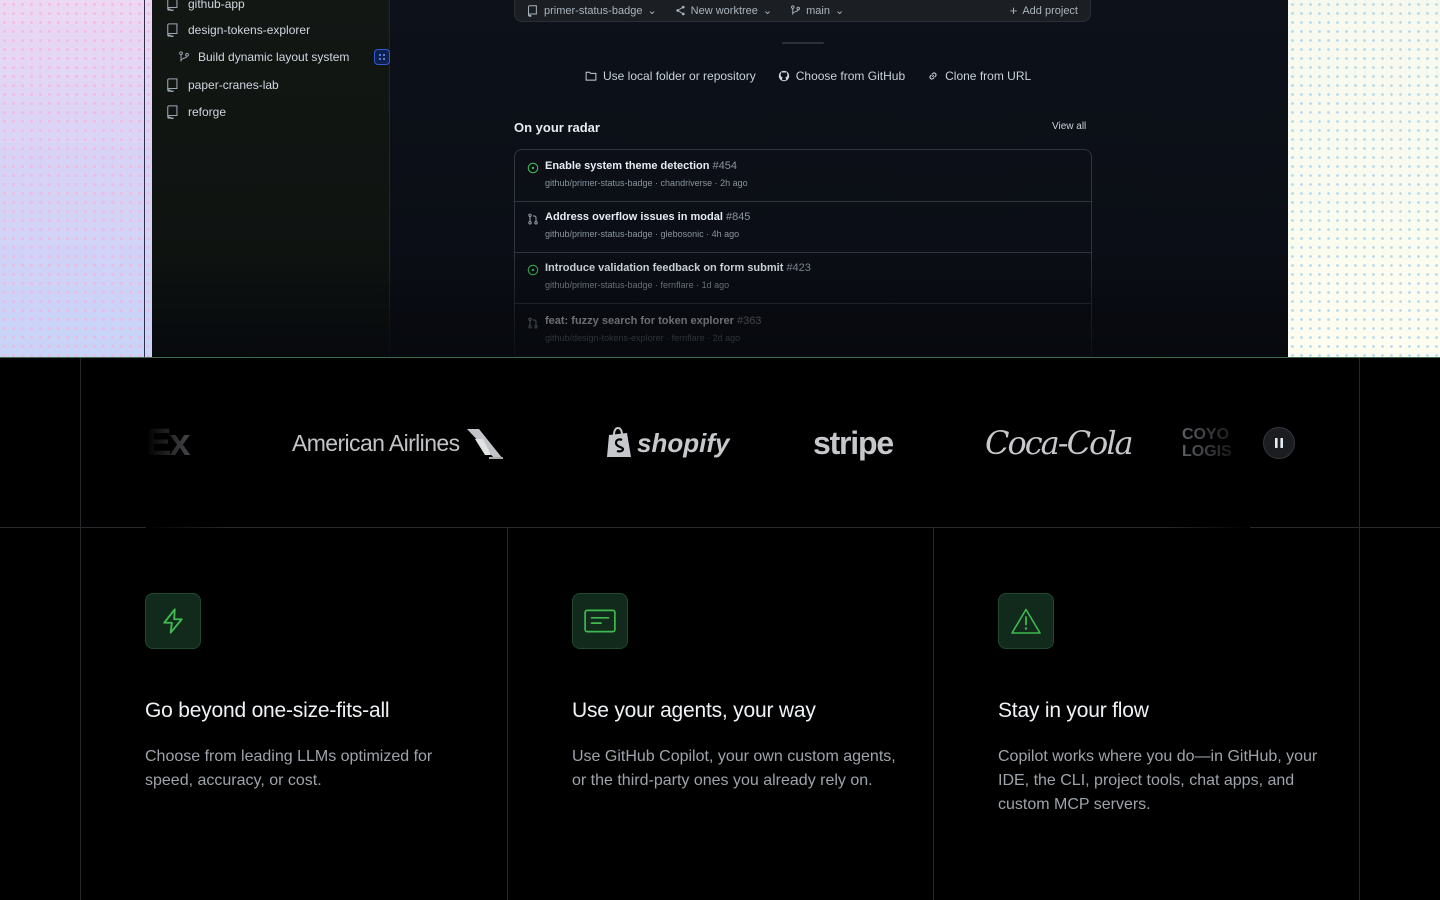 Image resolution: width=1440 pixels, height=900 pixels. What do you see at coordinates (683, 442) in the screenshot?
I see `shopify-logo-text: shopify` at bounding box center [683, 442].